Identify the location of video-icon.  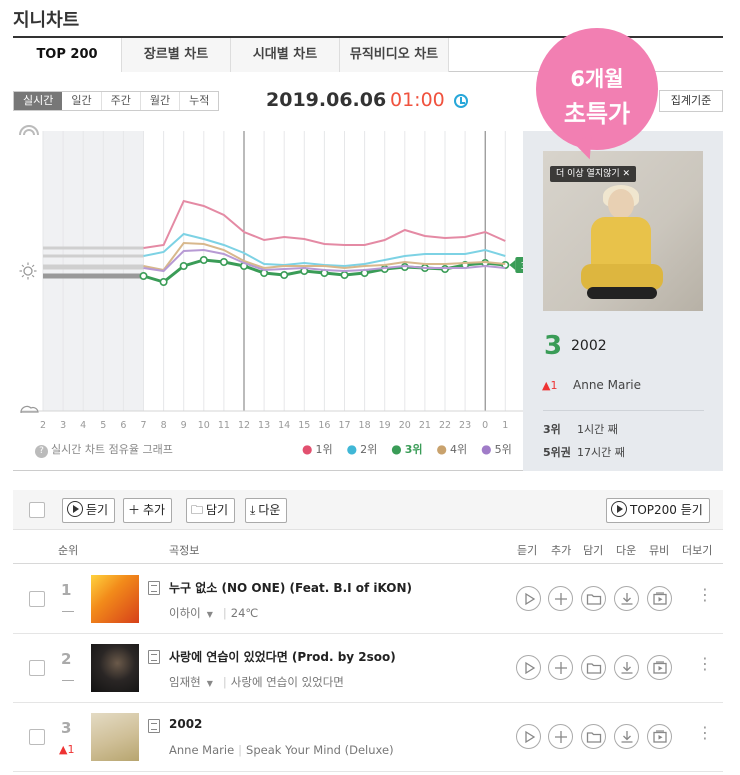
(660, 598).